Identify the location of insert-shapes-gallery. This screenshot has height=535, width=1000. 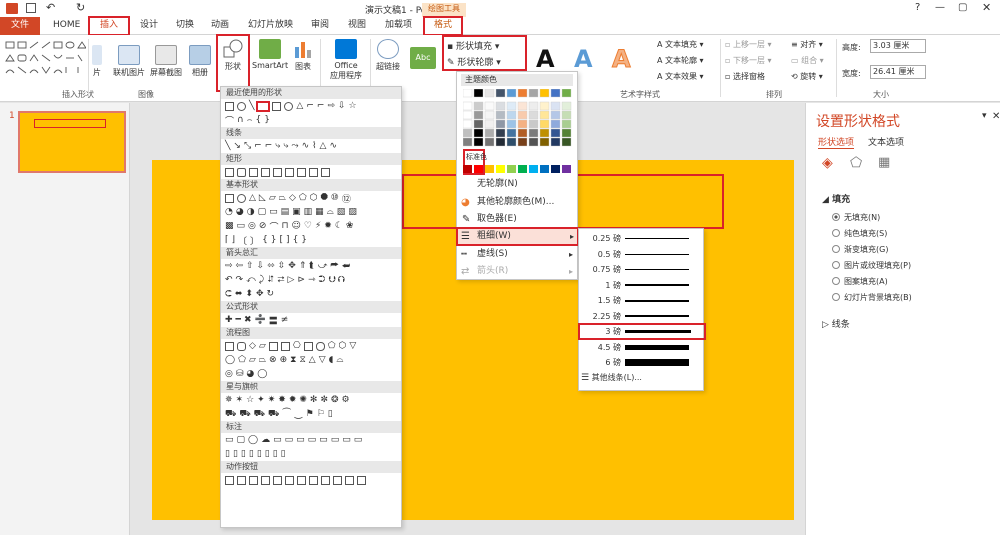
(45, 59).